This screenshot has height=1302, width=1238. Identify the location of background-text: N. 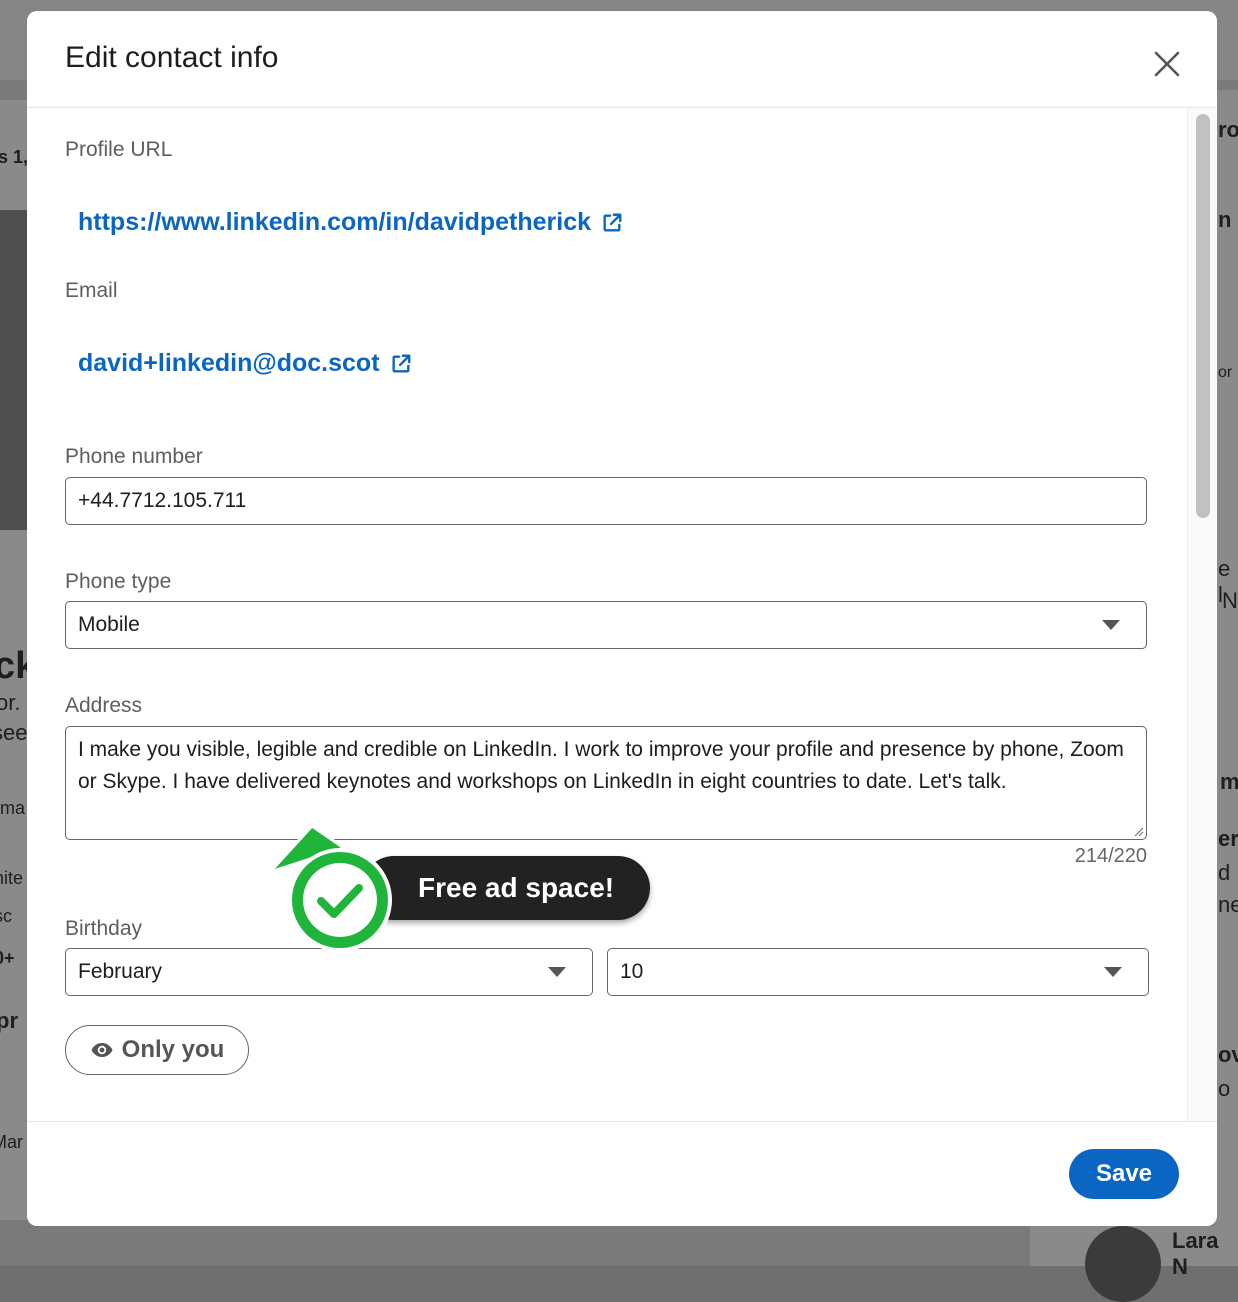
(1230, 600).